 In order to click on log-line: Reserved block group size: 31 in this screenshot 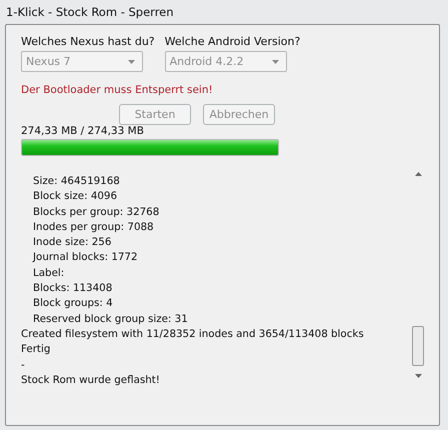, I will do `click(110, 319)`.